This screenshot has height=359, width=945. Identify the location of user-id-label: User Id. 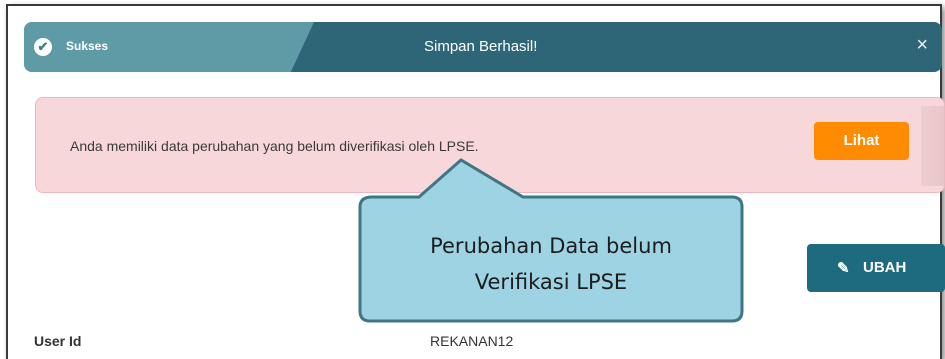
(58, 341).